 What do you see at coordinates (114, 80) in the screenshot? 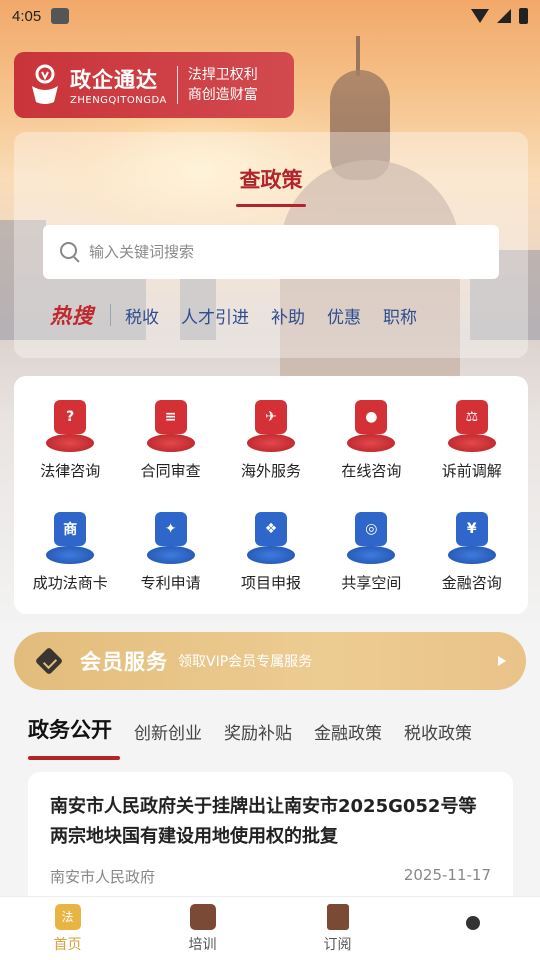
I see `logo-title: 政企通达` at bounding box center [114, 80].